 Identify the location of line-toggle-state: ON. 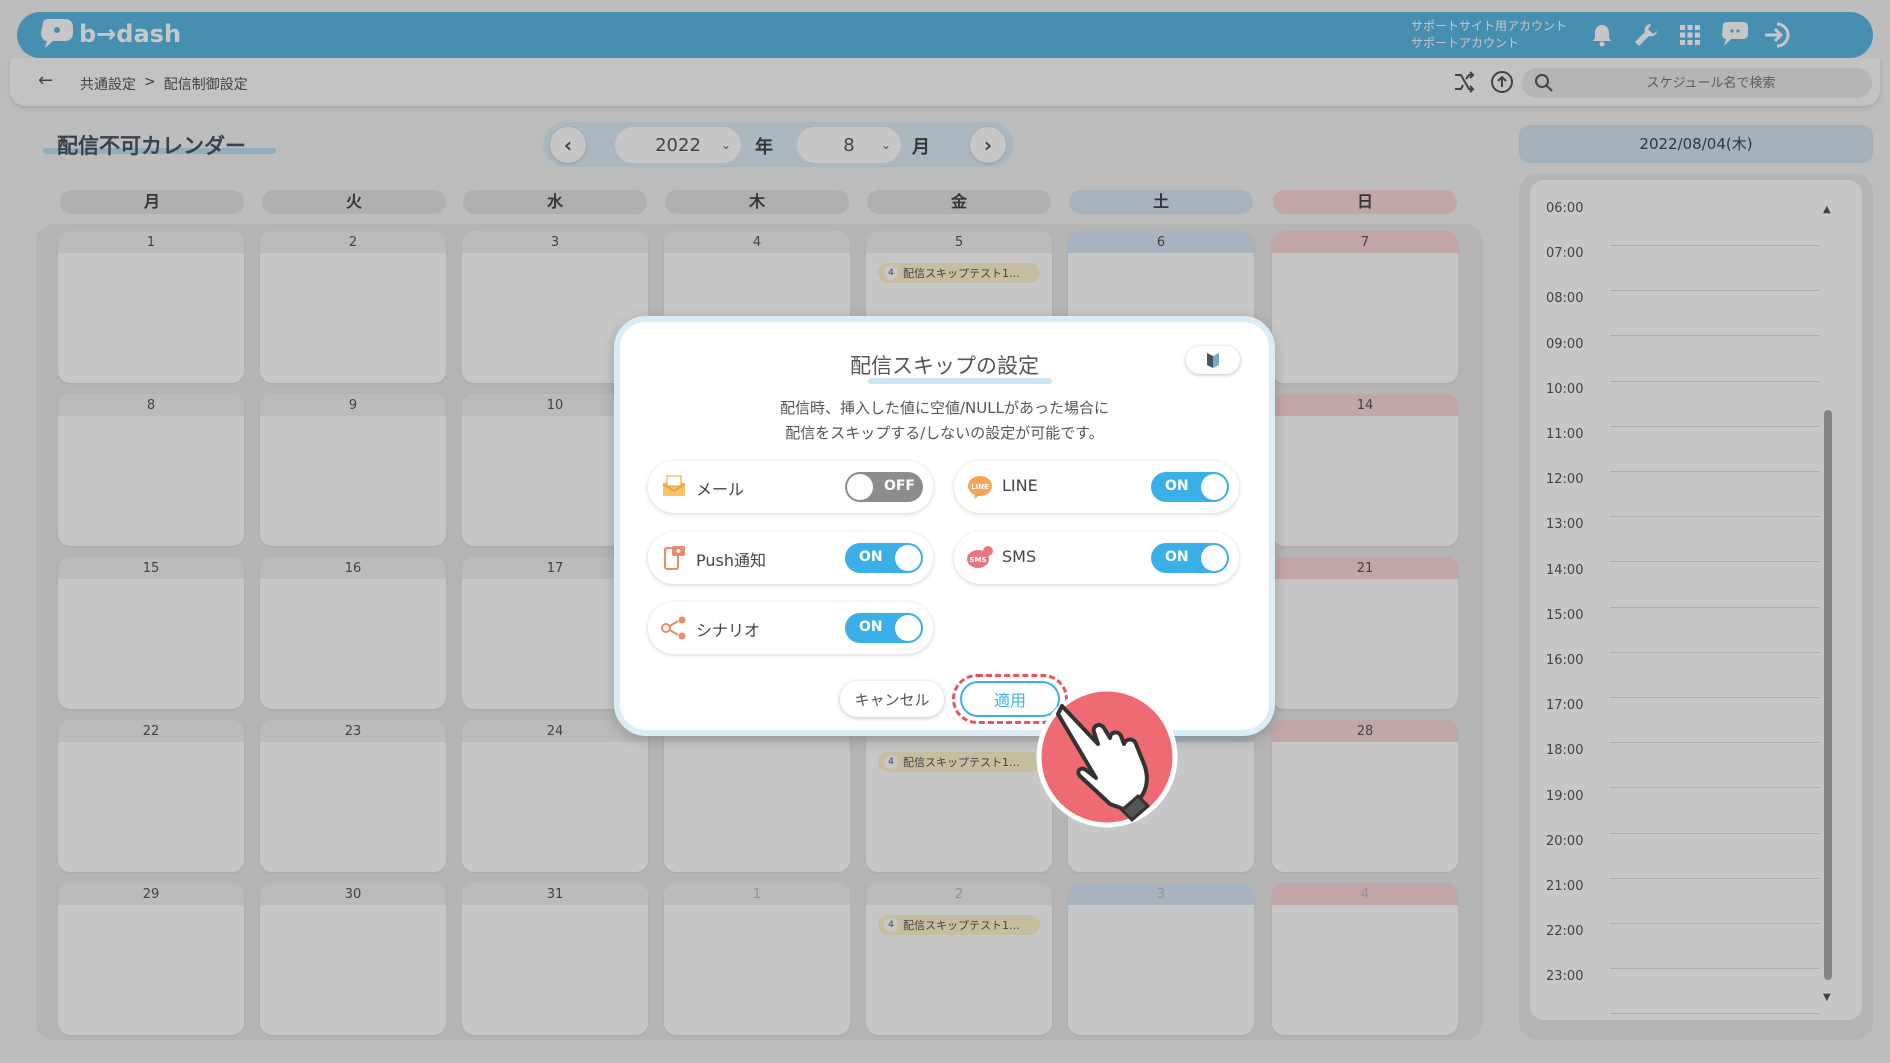
(1177, 486).